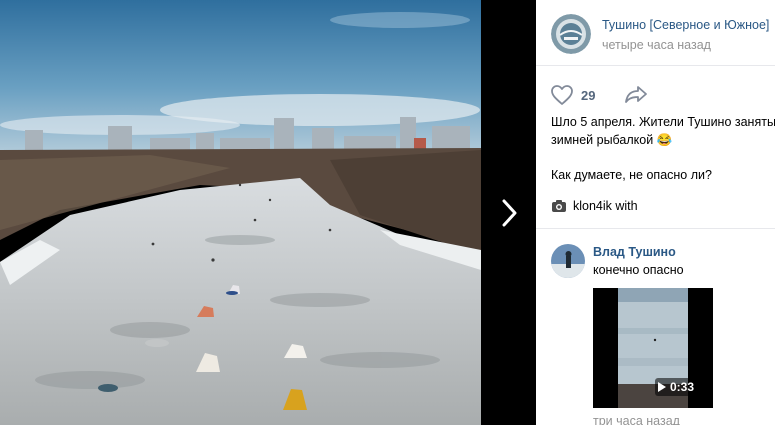 This screenshot has width=775, height=425. Describe the element at coordinates (631, 175) in the screenshot. I see `post-text-line: Как думаете, не опасно ли?` at that location.